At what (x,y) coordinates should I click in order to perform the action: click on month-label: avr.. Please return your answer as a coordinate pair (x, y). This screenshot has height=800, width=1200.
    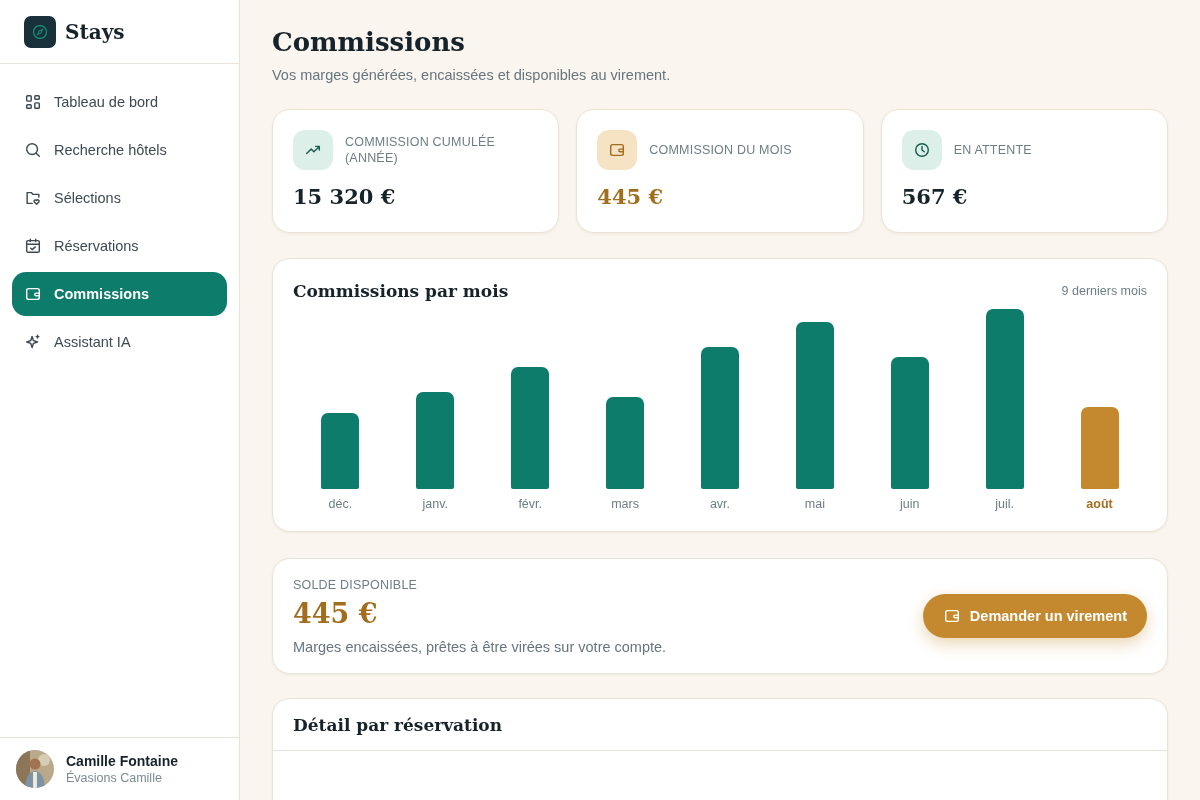
    Looking at the image, I should click on (720, 504).